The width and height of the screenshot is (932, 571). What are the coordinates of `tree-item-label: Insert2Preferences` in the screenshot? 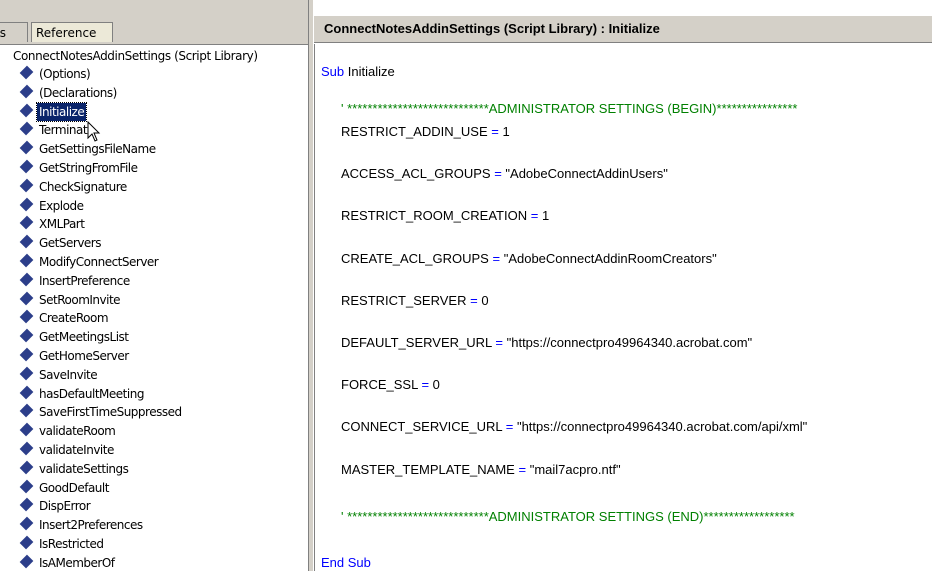 It's located at (91, 525).